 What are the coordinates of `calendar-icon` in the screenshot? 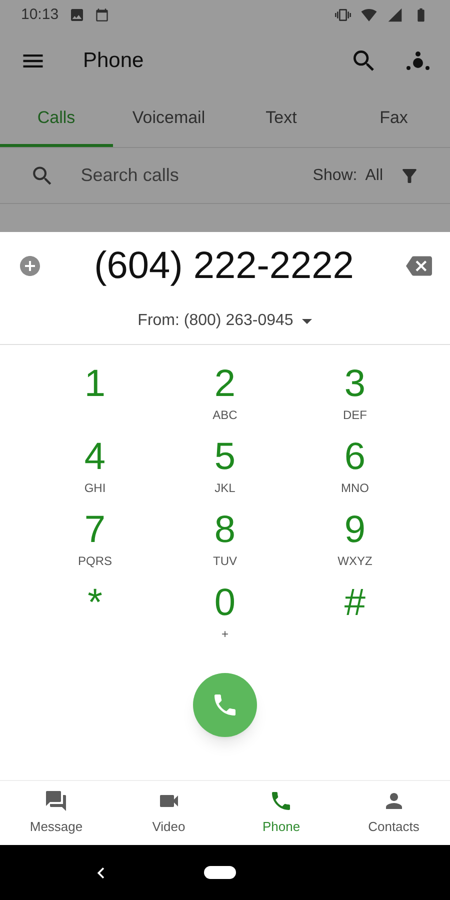 It's located at (101, 15).